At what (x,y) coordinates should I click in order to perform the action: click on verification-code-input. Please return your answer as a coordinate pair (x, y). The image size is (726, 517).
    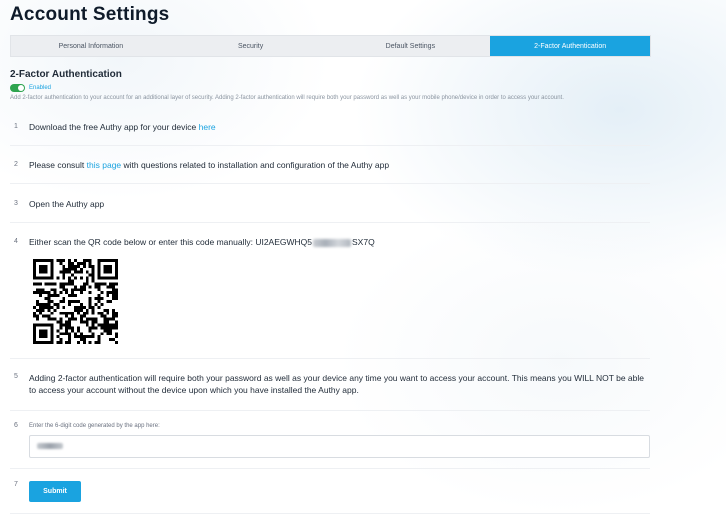
    Looking at the image, I should click on (339, 446).